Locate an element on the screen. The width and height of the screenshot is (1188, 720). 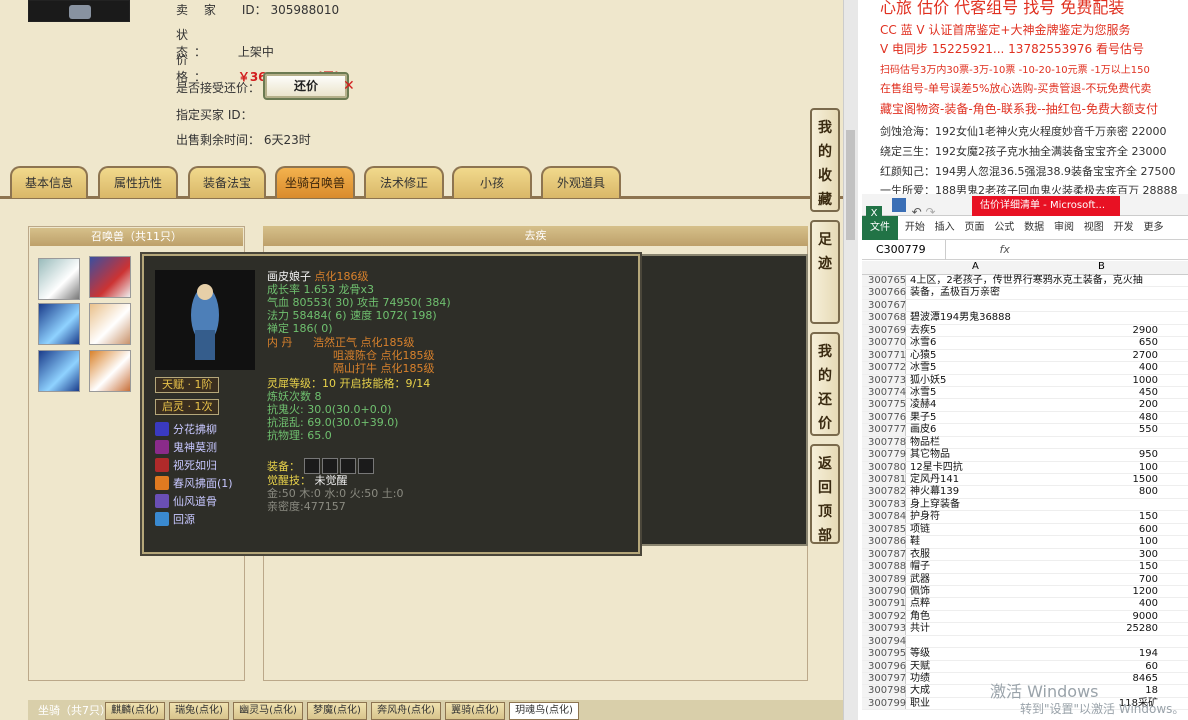
cell-a: 佩饰 is located at coordinates (920, 592).